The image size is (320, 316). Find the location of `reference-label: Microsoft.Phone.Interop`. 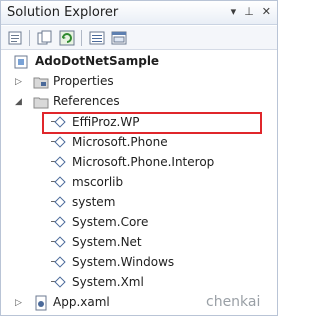

reference-label: Microsoft.Phone.Interop is located at coordinates (143, 162).